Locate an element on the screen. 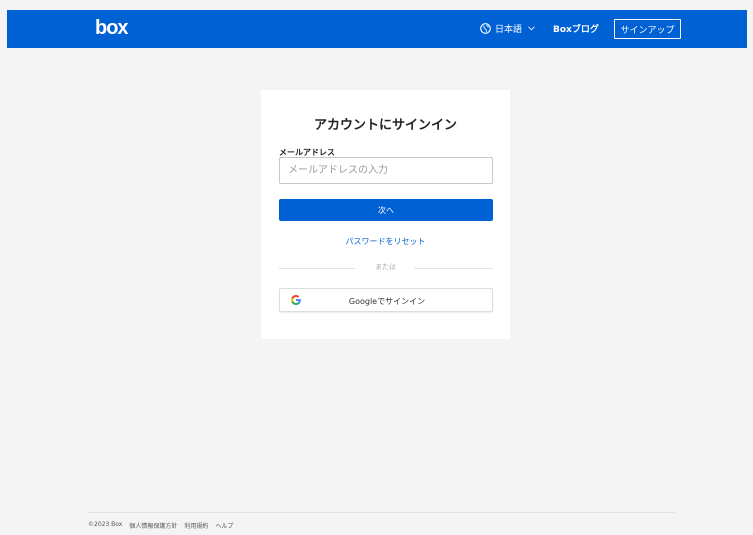 The image size is (753, 535). signup-button: サインアップ is located at coordinates (647, 29).